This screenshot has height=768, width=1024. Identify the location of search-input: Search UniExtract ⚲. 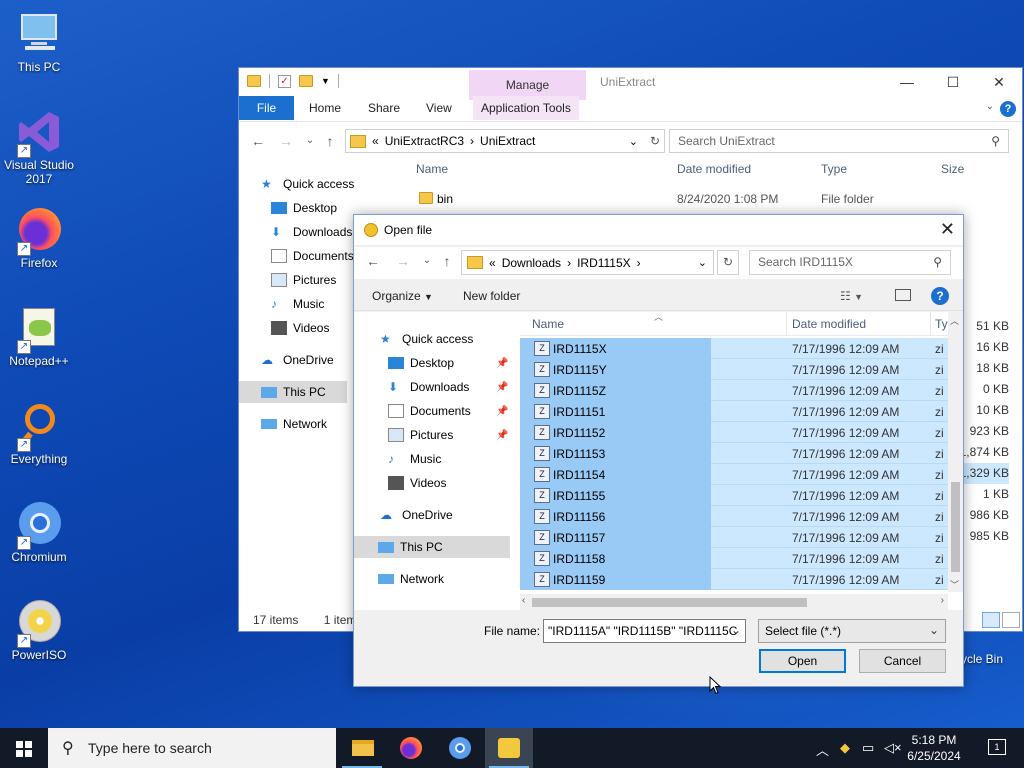
(839, 141).